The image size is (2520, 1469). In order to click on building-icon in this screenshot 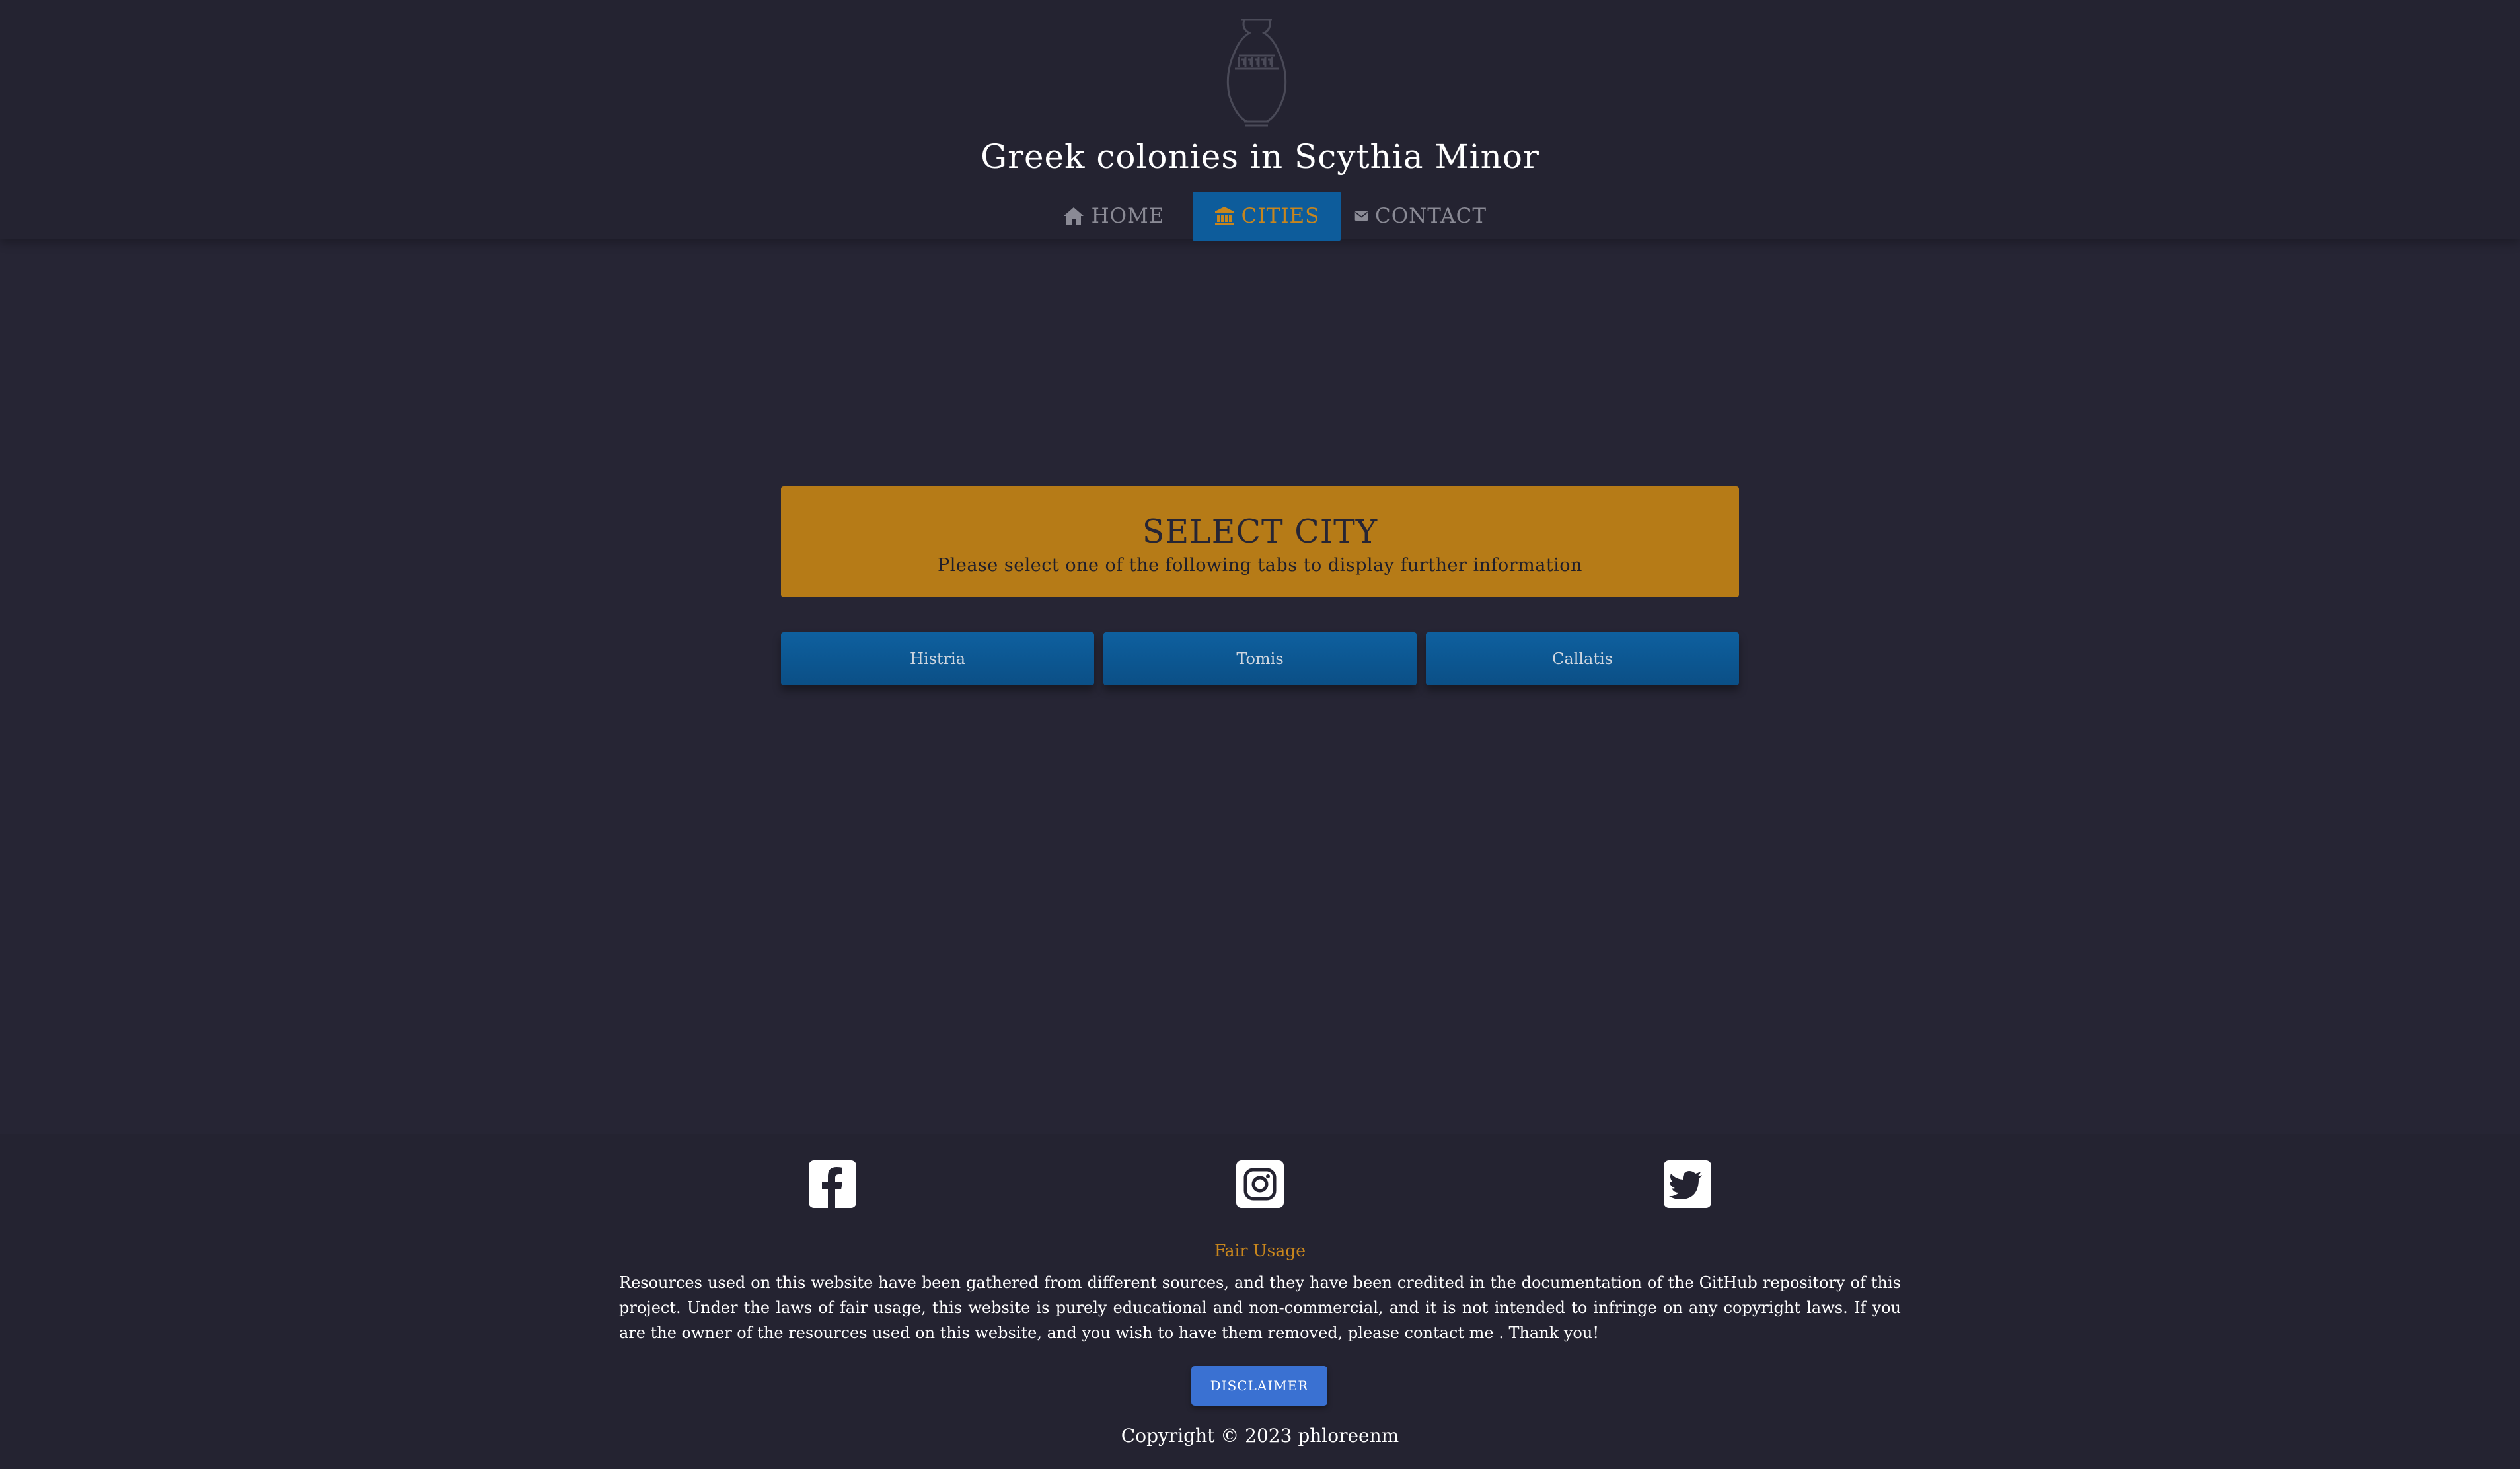, I will do `click(1224, 216)`.